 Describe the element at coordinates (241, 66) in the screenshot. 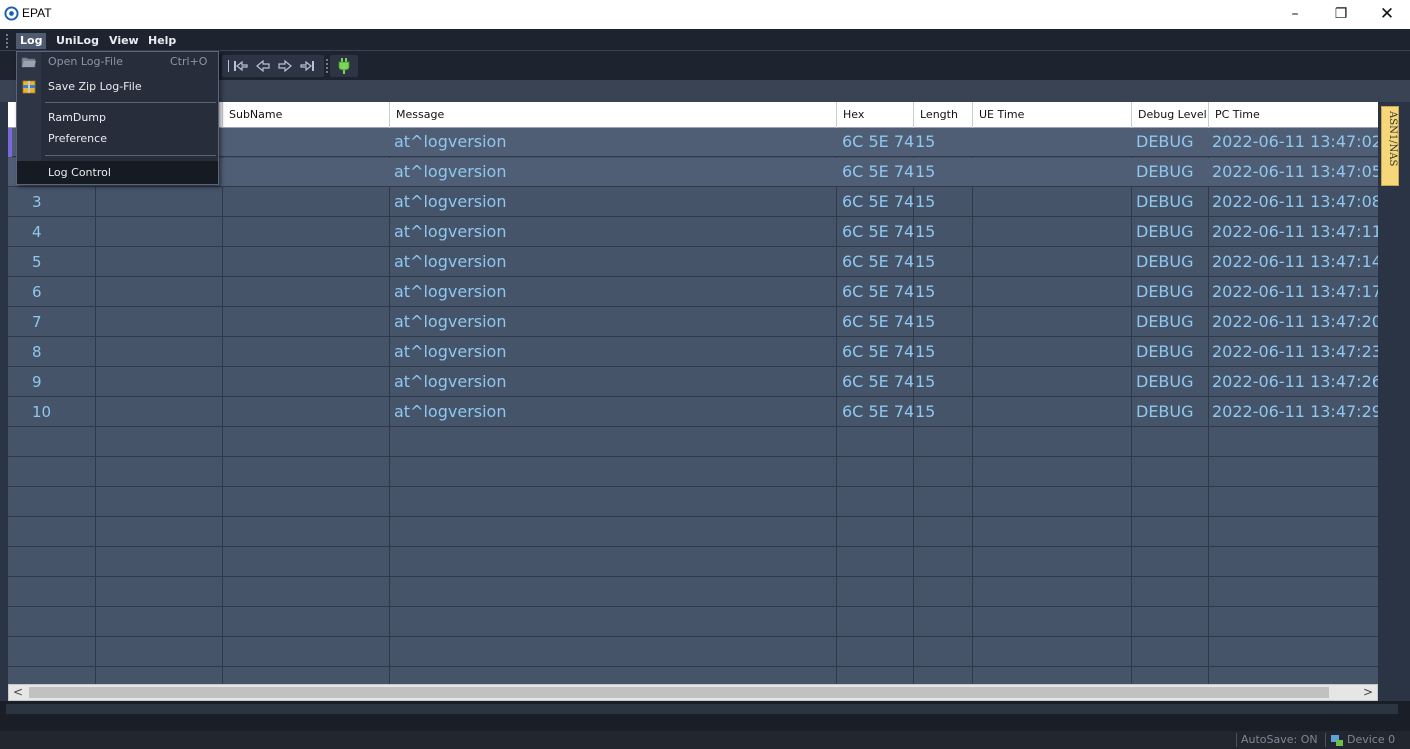

I see `first-icon` at that location.